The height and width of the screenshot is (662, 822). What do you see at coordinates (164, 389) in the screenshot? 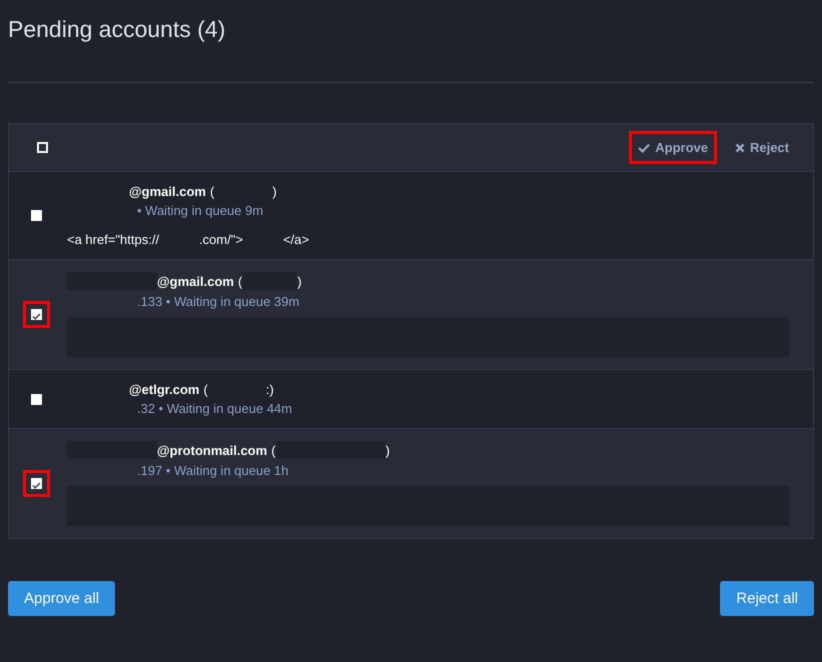
I see `email-domain: @etlgr.com` at bounding box center [164, 389].